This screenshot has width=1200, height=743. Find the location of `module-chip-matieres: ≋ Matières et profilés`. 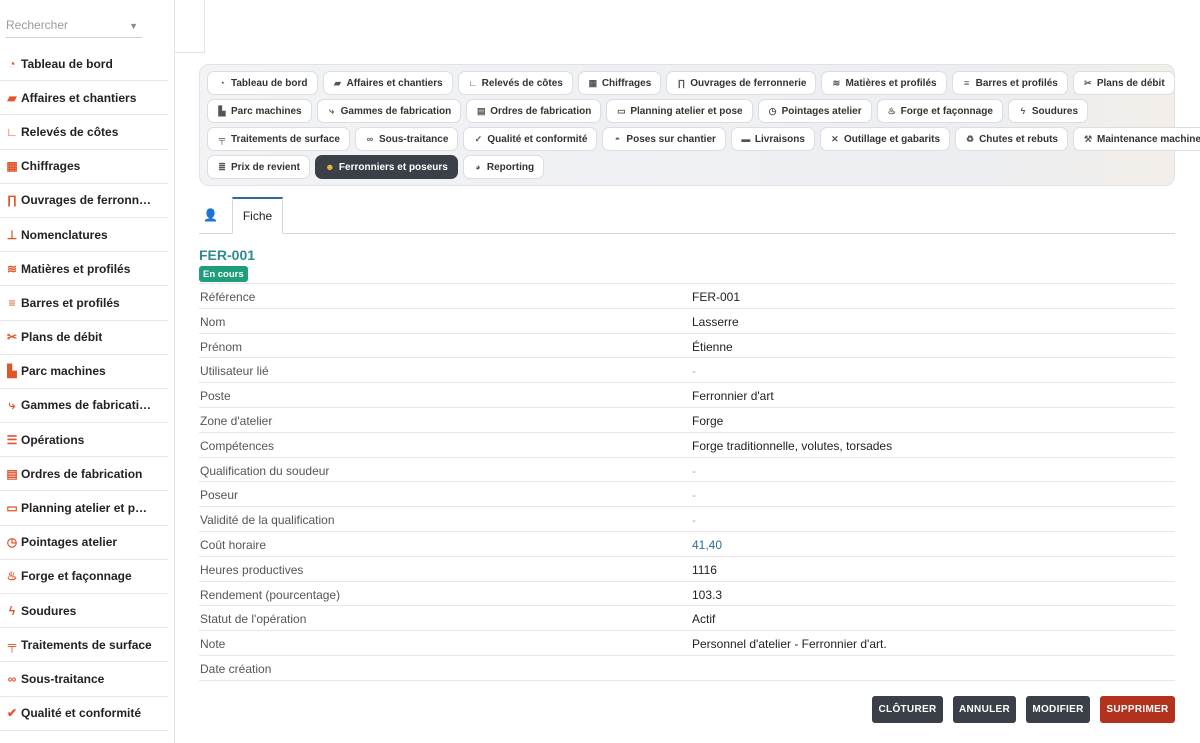

module-chip-matieres: ≋ Matières et profilés is located at coordinates (884, 83).